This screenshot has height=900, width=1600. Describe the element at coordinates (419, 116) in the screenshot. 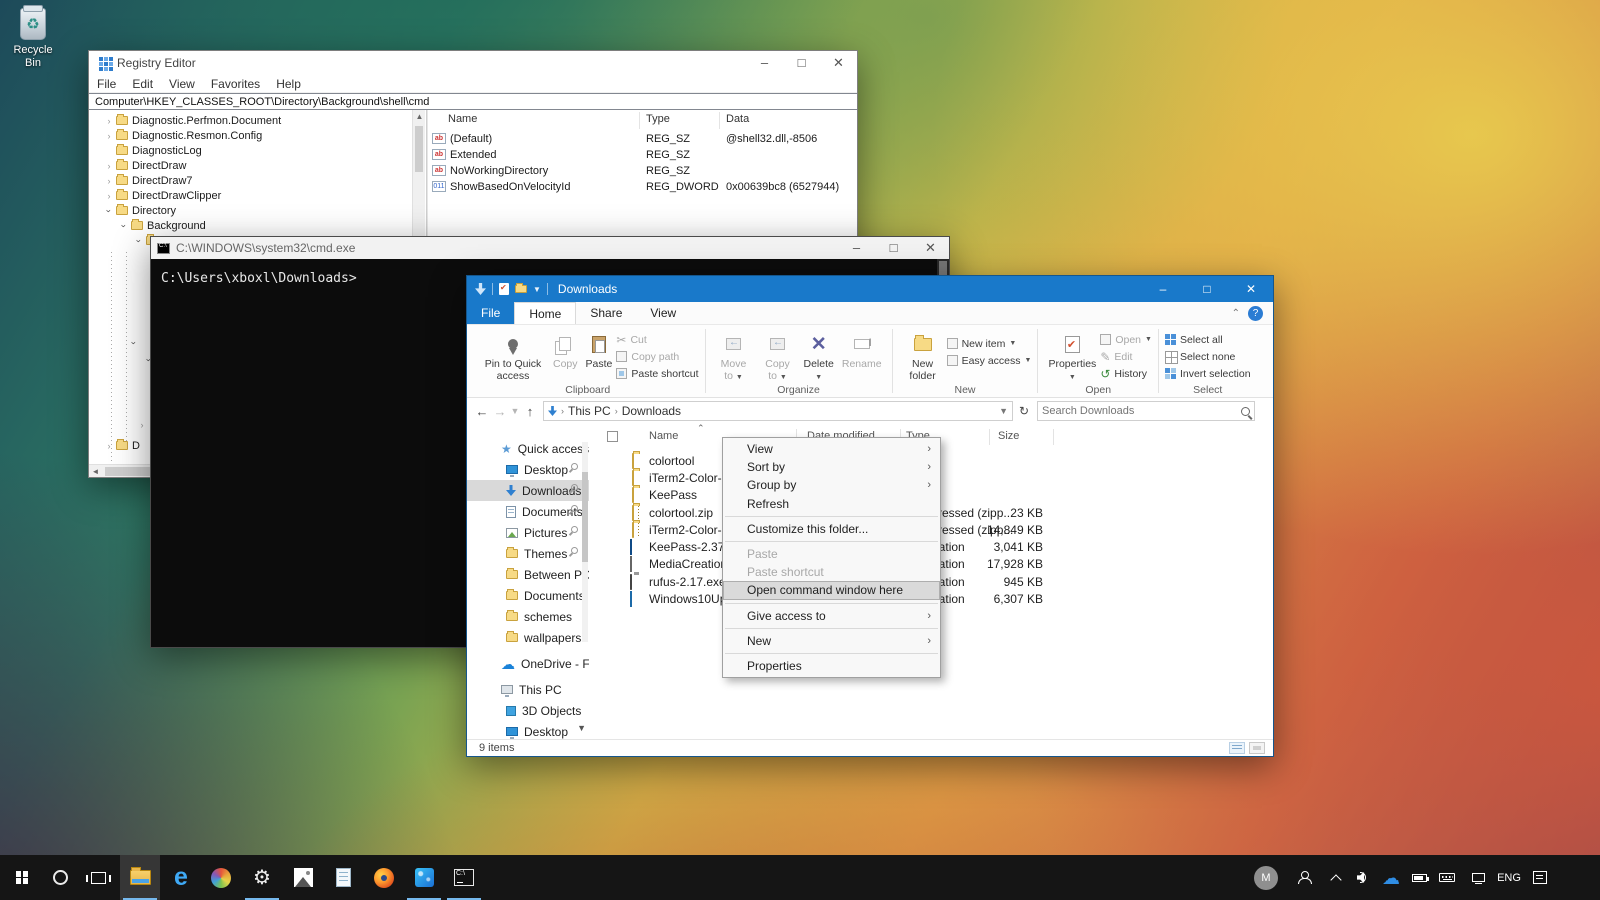

I see `scroll-up-icon: ▲` at that location.